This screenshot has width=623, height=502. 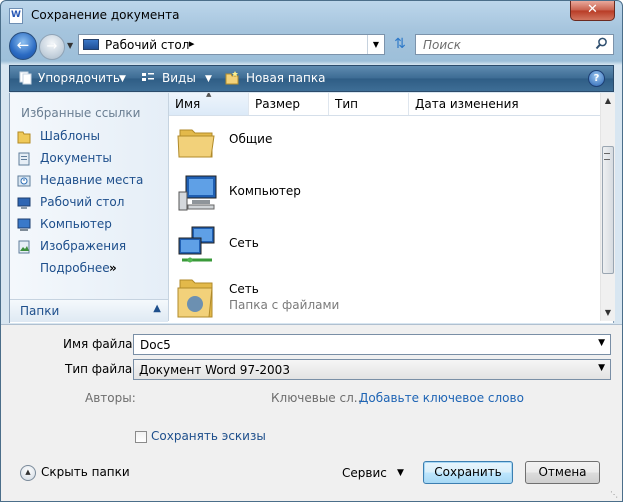 I want to click on address-path: Рабочий стол, so click(x=147, y=45).